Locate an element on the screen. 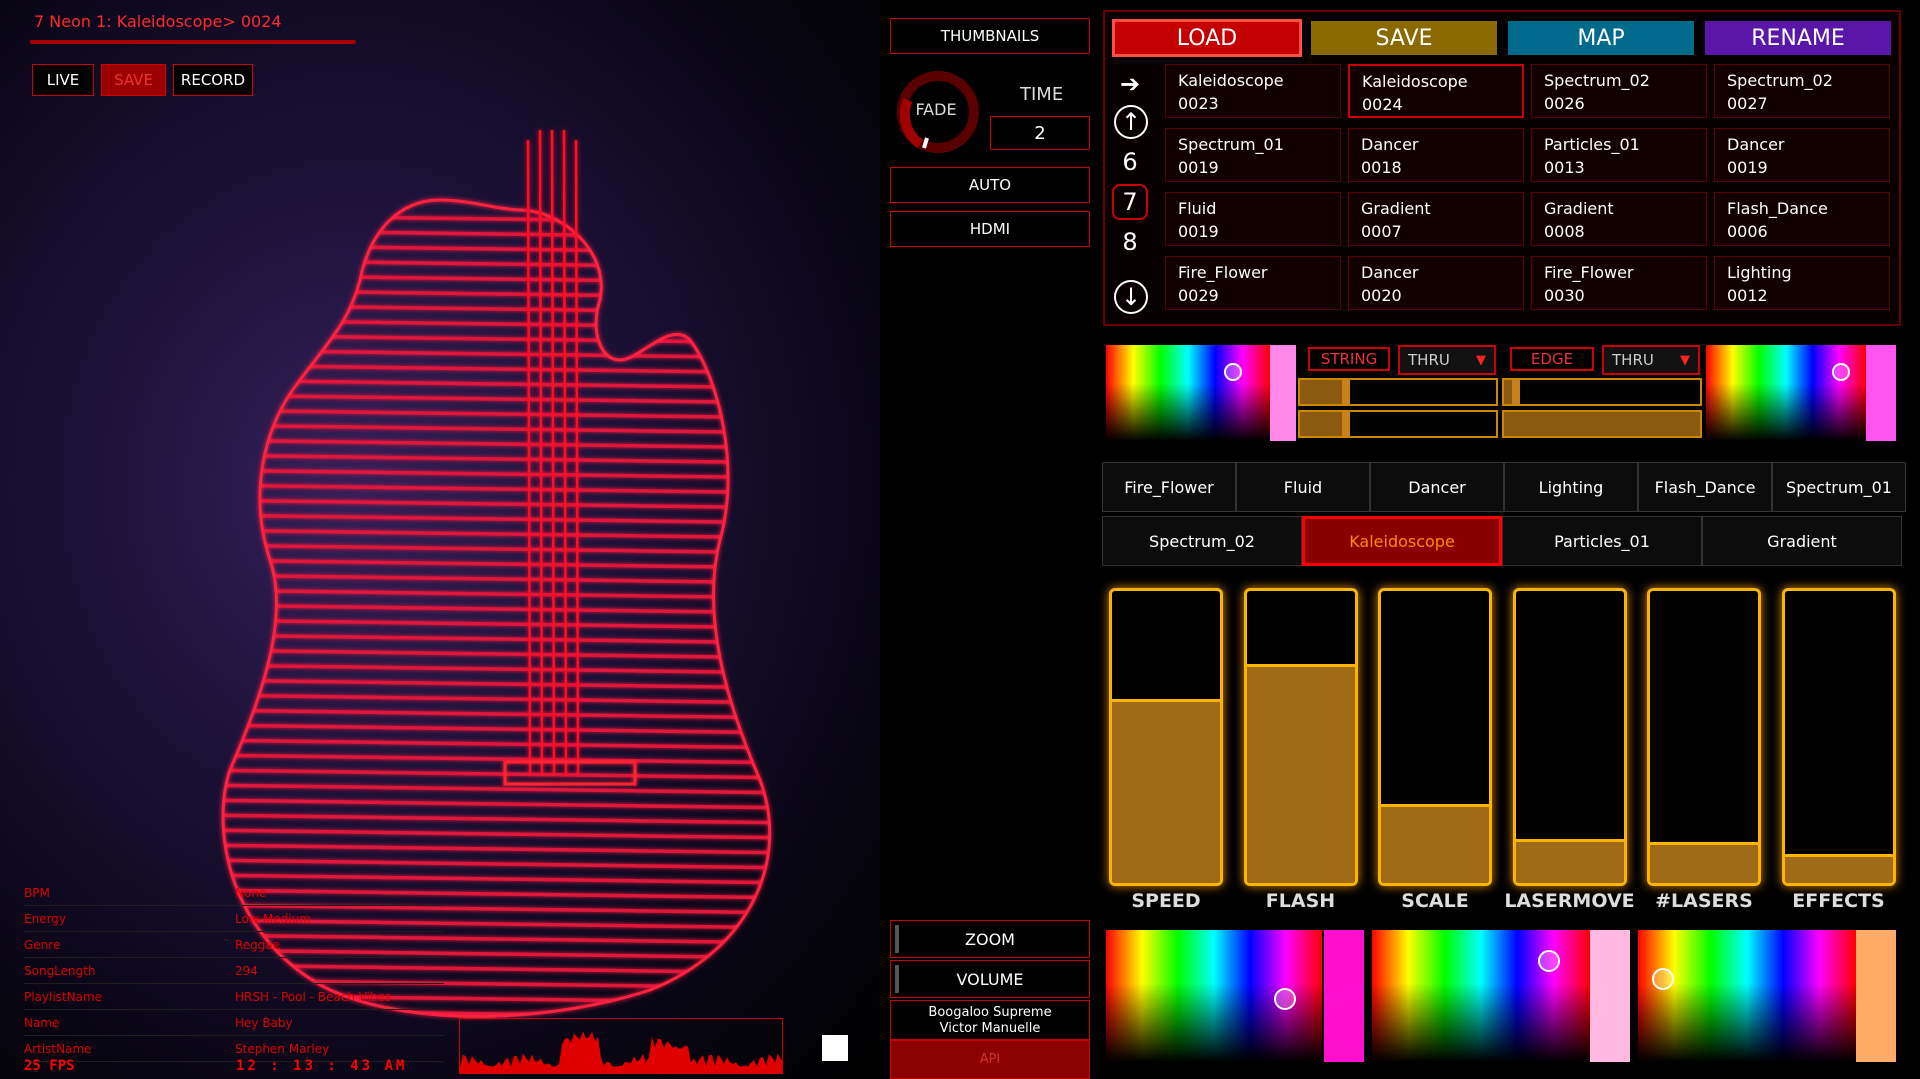  load-button: LOAD is located at coordinates (1207, 38).